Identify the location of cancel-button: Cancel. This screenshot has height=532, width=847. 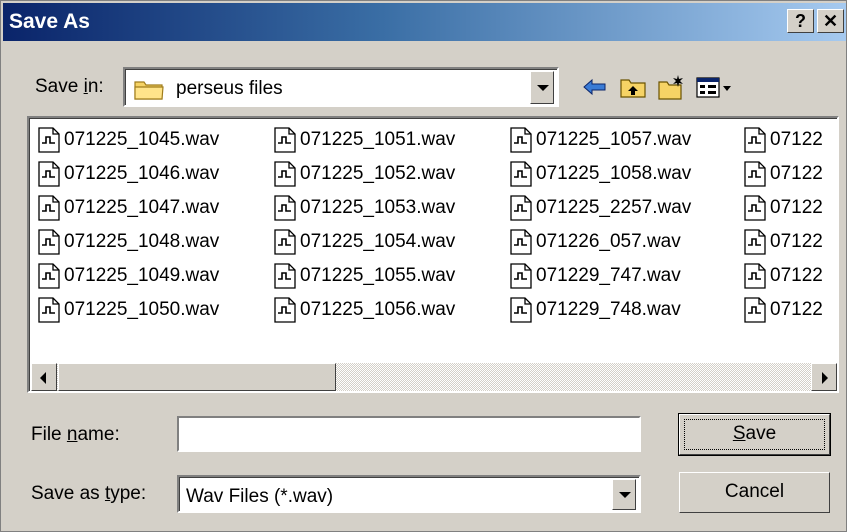
(754, 492).